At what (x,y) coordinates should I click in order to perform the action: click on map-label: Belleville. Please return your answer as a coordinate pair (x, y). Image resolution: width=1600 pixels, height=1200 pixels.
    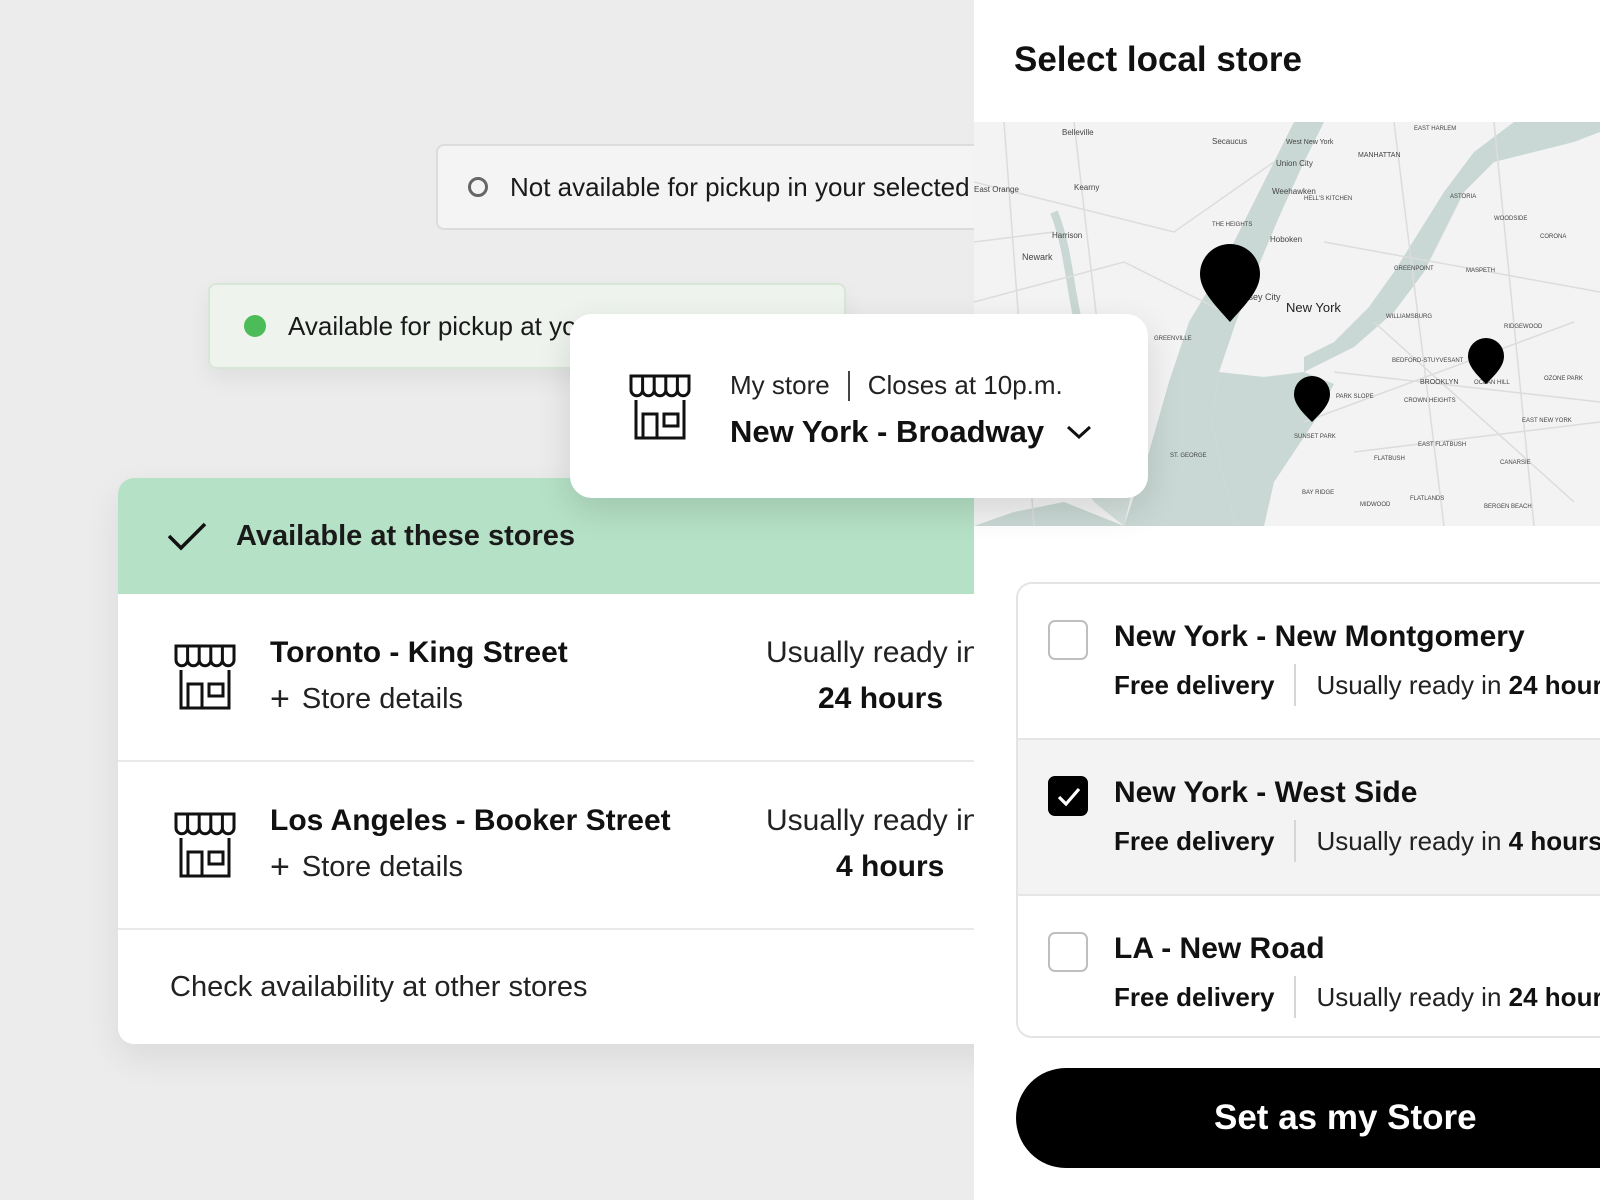
    Looking at the image, I should click on (1078, 132).